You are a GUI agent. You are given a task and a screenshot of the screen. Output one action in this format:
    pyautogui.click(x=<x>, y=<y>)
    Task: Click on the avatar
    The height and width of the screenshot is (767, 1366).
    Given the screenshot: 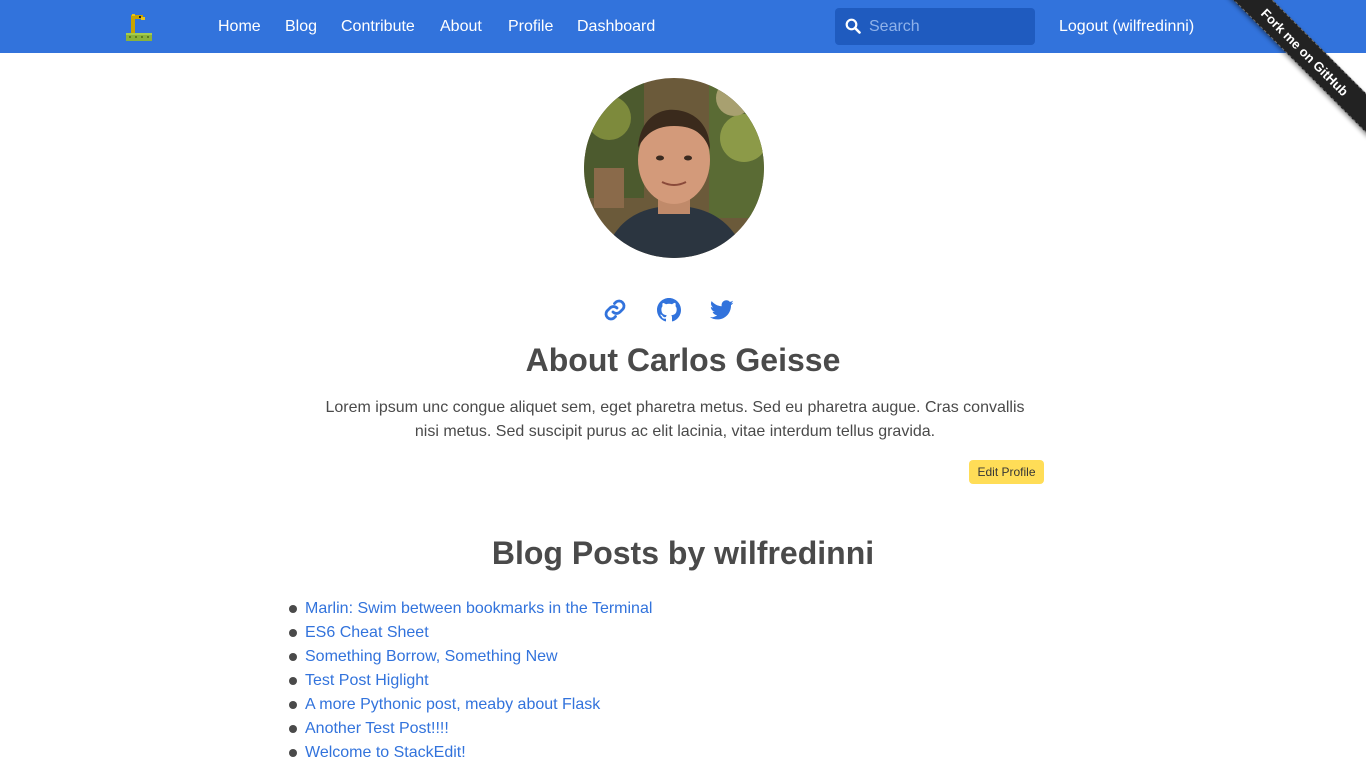 What is the action you would take?
    pyautogui.click(x=674, y=168)
    